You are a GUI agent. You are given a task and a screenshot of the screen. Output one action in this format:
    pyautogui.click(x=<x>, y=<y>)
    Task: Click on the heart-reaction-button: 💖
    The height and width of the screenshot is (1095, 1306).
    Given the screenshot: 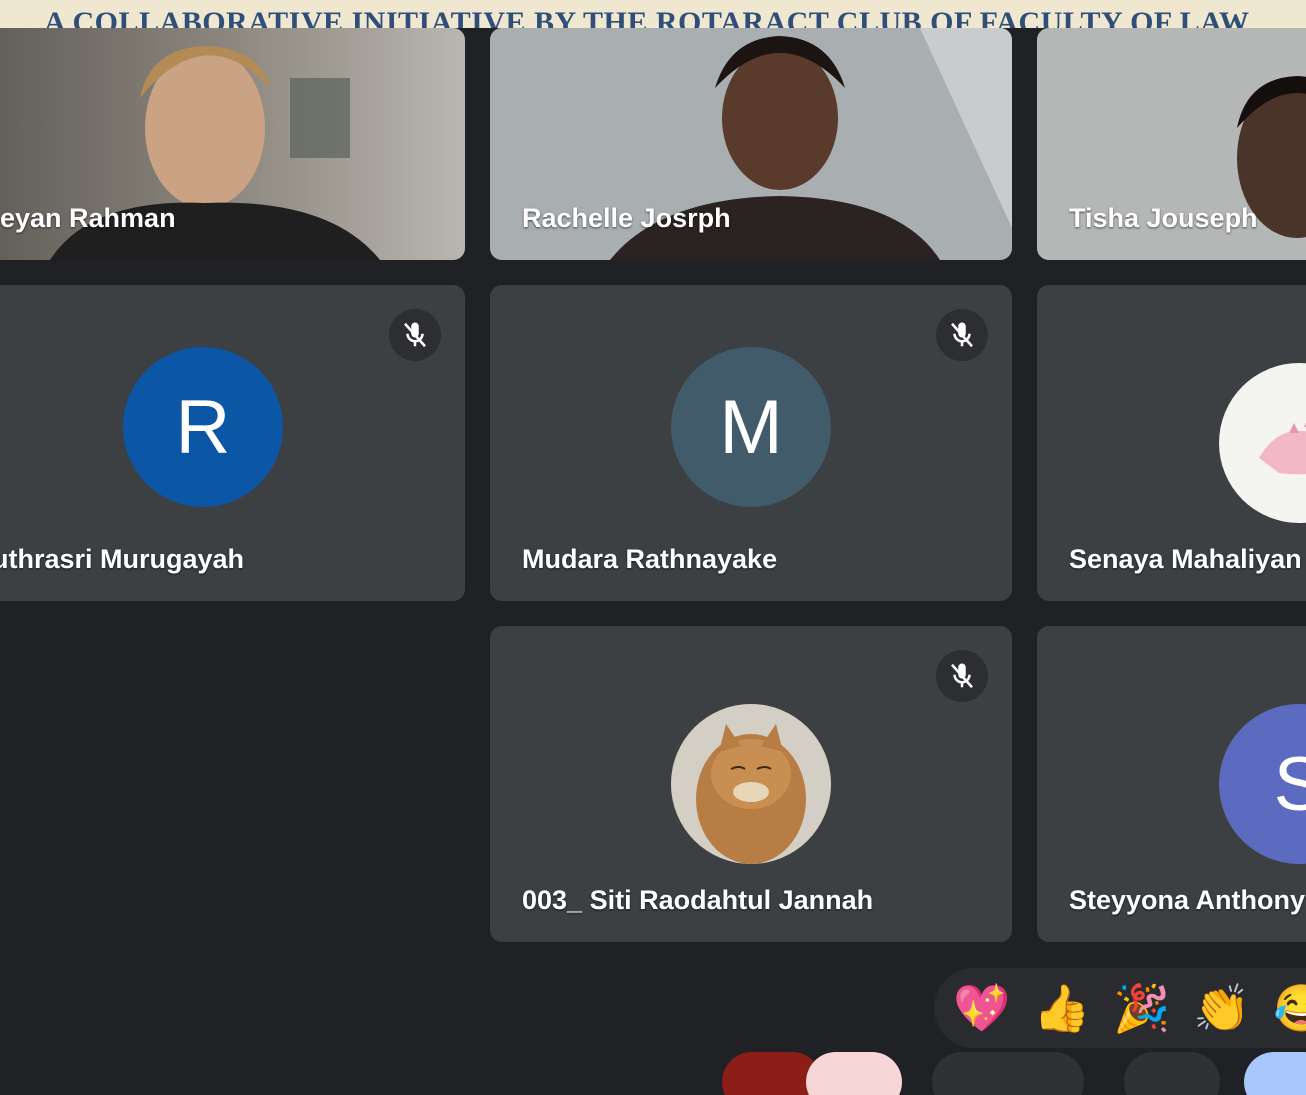 What is the action you would take?
    pyautogui.click(x=982, y=1008)
    